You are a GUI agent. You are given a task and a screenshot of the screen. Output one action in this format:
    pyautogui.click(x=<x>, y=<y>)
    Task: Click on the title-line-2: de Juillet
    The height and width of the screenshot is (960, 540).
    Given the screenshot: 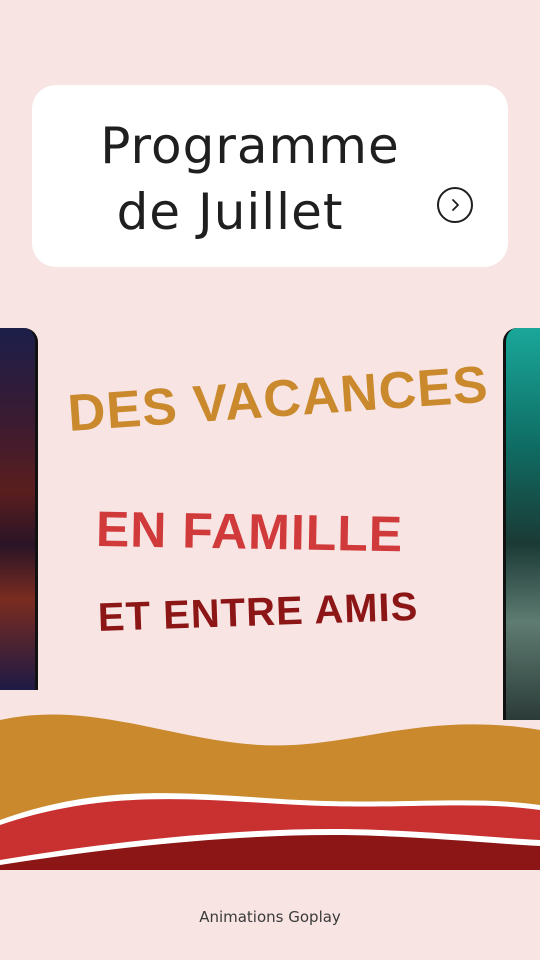 What is the action you would take?
    pyautogui.click(x=230, y=212)
    